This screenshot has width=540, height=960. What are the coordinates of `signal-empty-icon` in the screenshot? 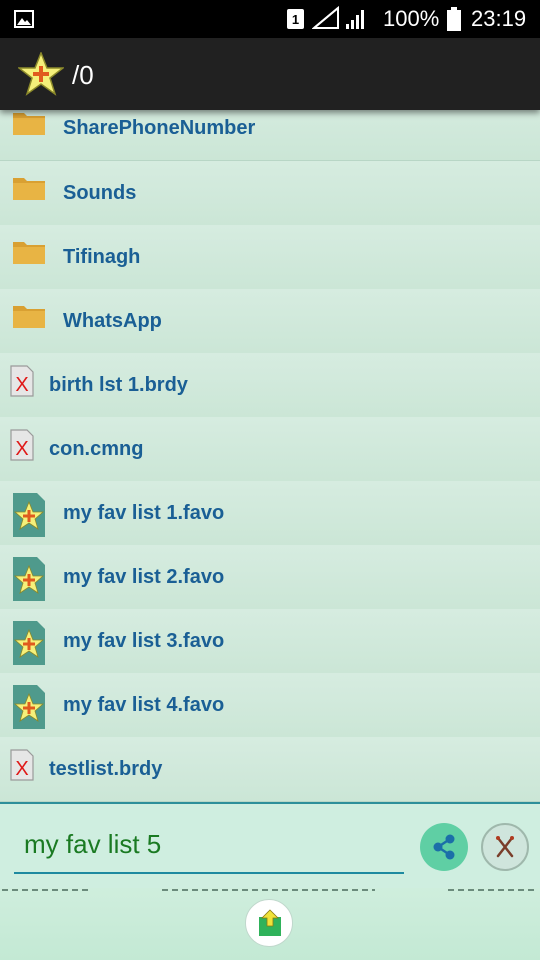 It's located at (325, 17).